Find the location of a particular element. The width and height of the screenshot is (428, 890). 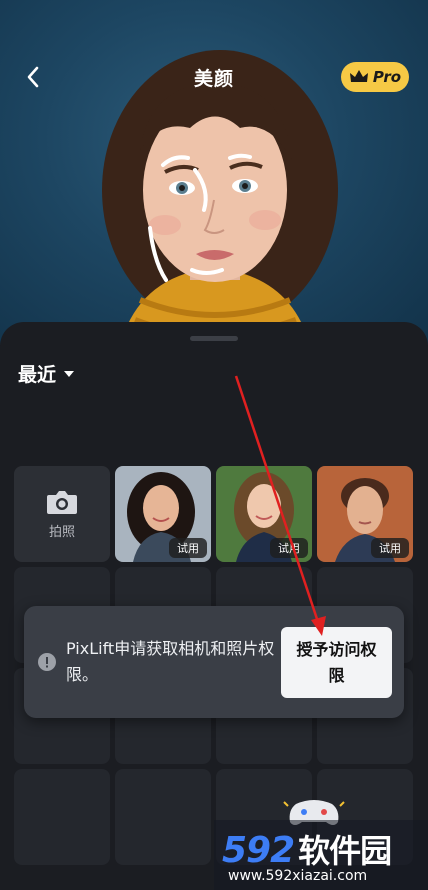

album-dropdown: 最近 is located at coordinates (46, 373).